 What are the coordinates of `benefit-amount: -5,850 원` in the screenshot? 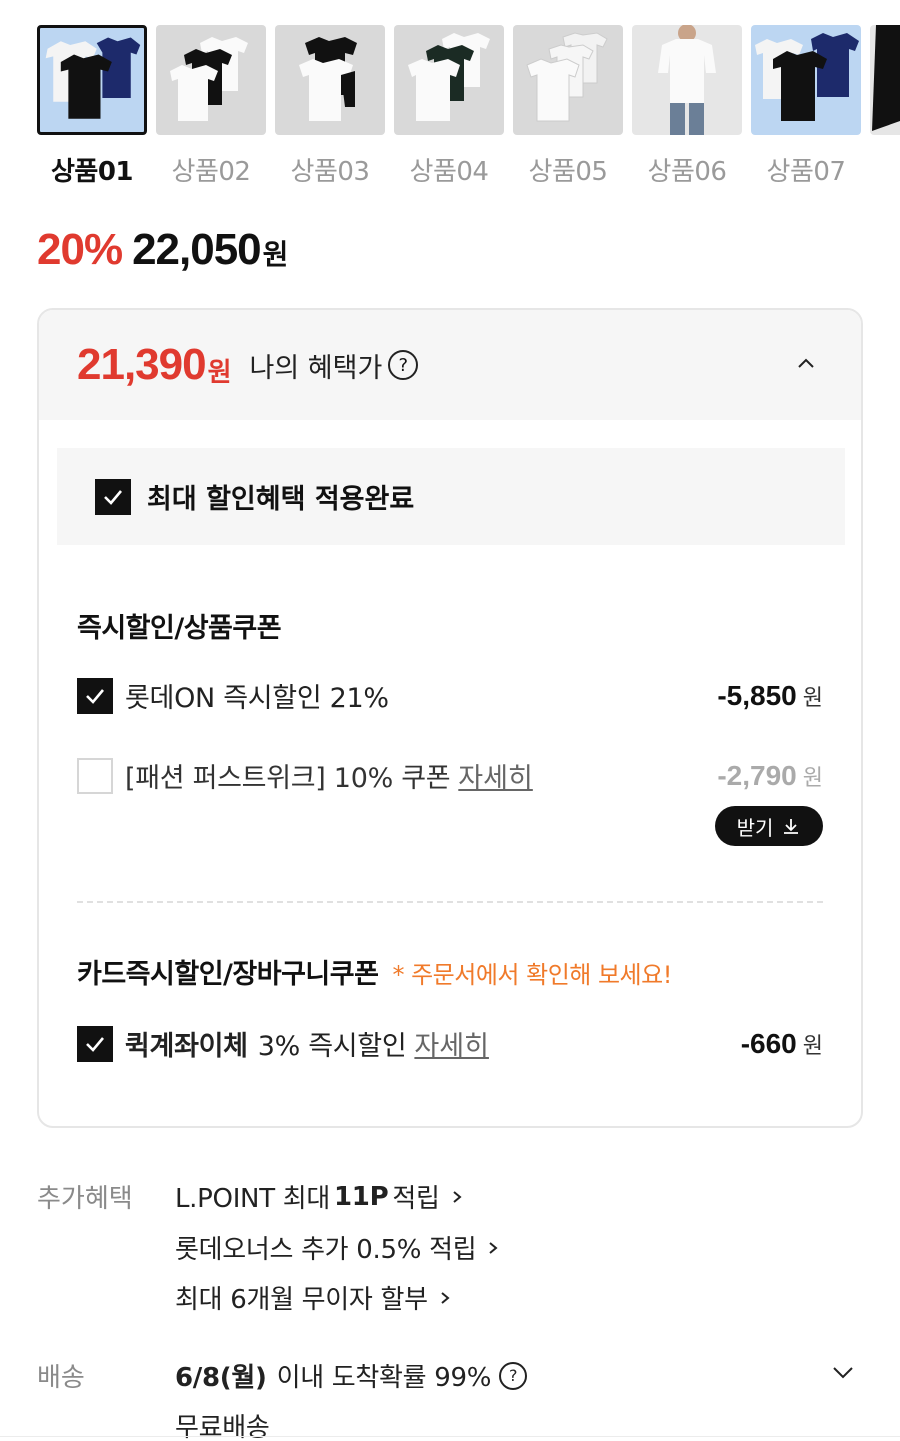 It's located at (770, 696).